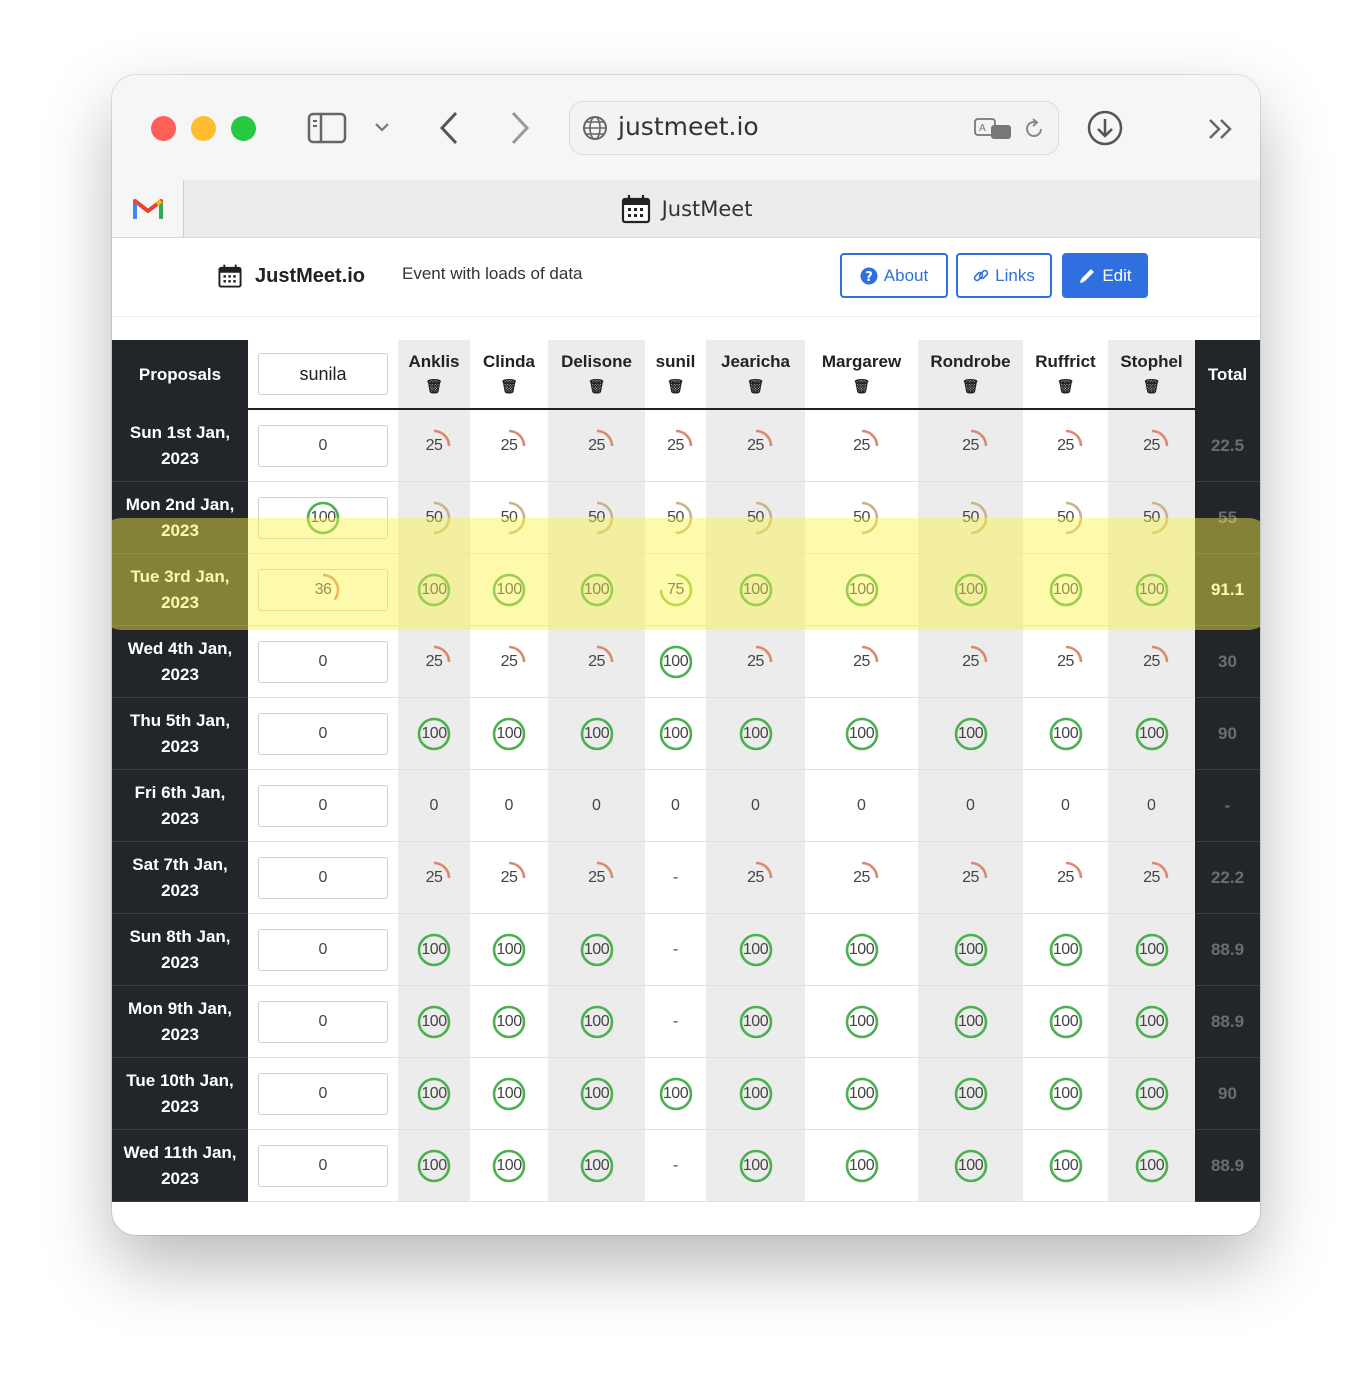 This screenshot has height=1384, width=1372. What do you see at coordinates (449, 128) in the screenshot?
I see `back-arrow-icon` at bounding box center [449, 128].